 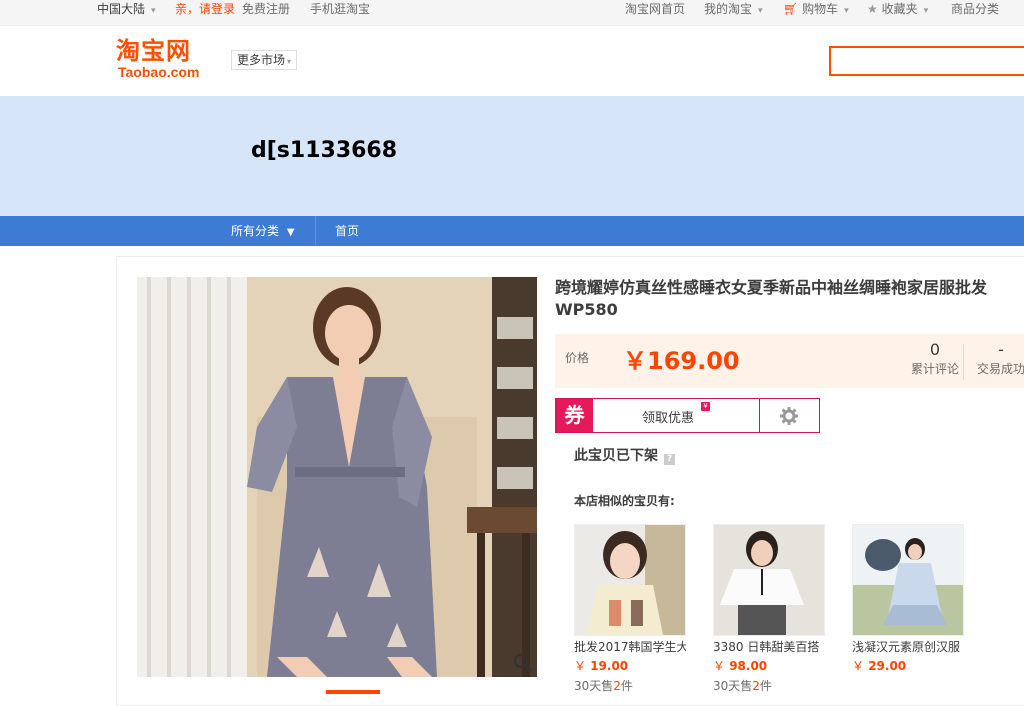 I want to click on reviews-count: 0, so click(x=935, y=349).